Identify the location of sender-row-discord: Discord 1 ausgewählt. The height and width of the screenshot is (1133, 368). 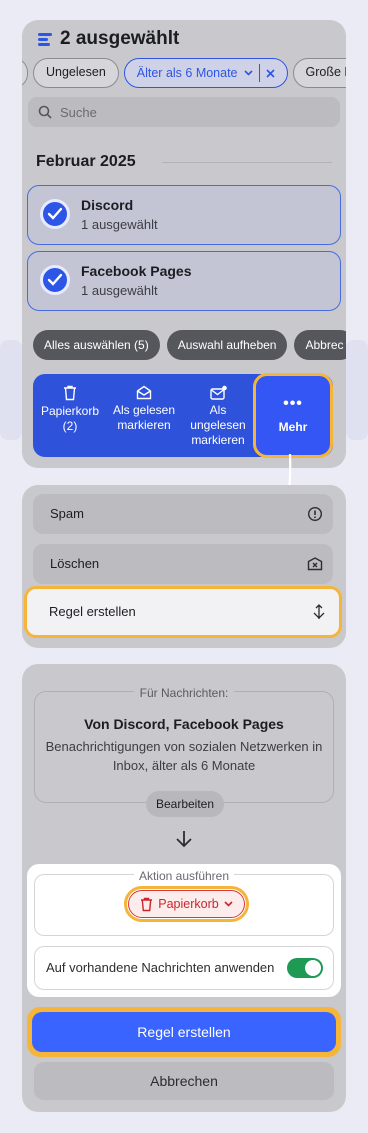
(184, 215).